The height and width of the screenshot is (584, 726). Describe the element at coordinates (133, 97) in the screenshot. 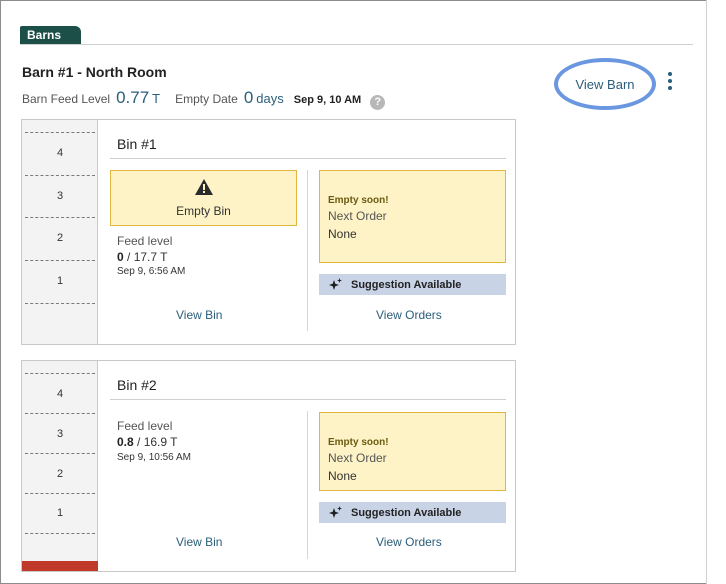

I see `barn-feed-level-value: 0.77` at that location.